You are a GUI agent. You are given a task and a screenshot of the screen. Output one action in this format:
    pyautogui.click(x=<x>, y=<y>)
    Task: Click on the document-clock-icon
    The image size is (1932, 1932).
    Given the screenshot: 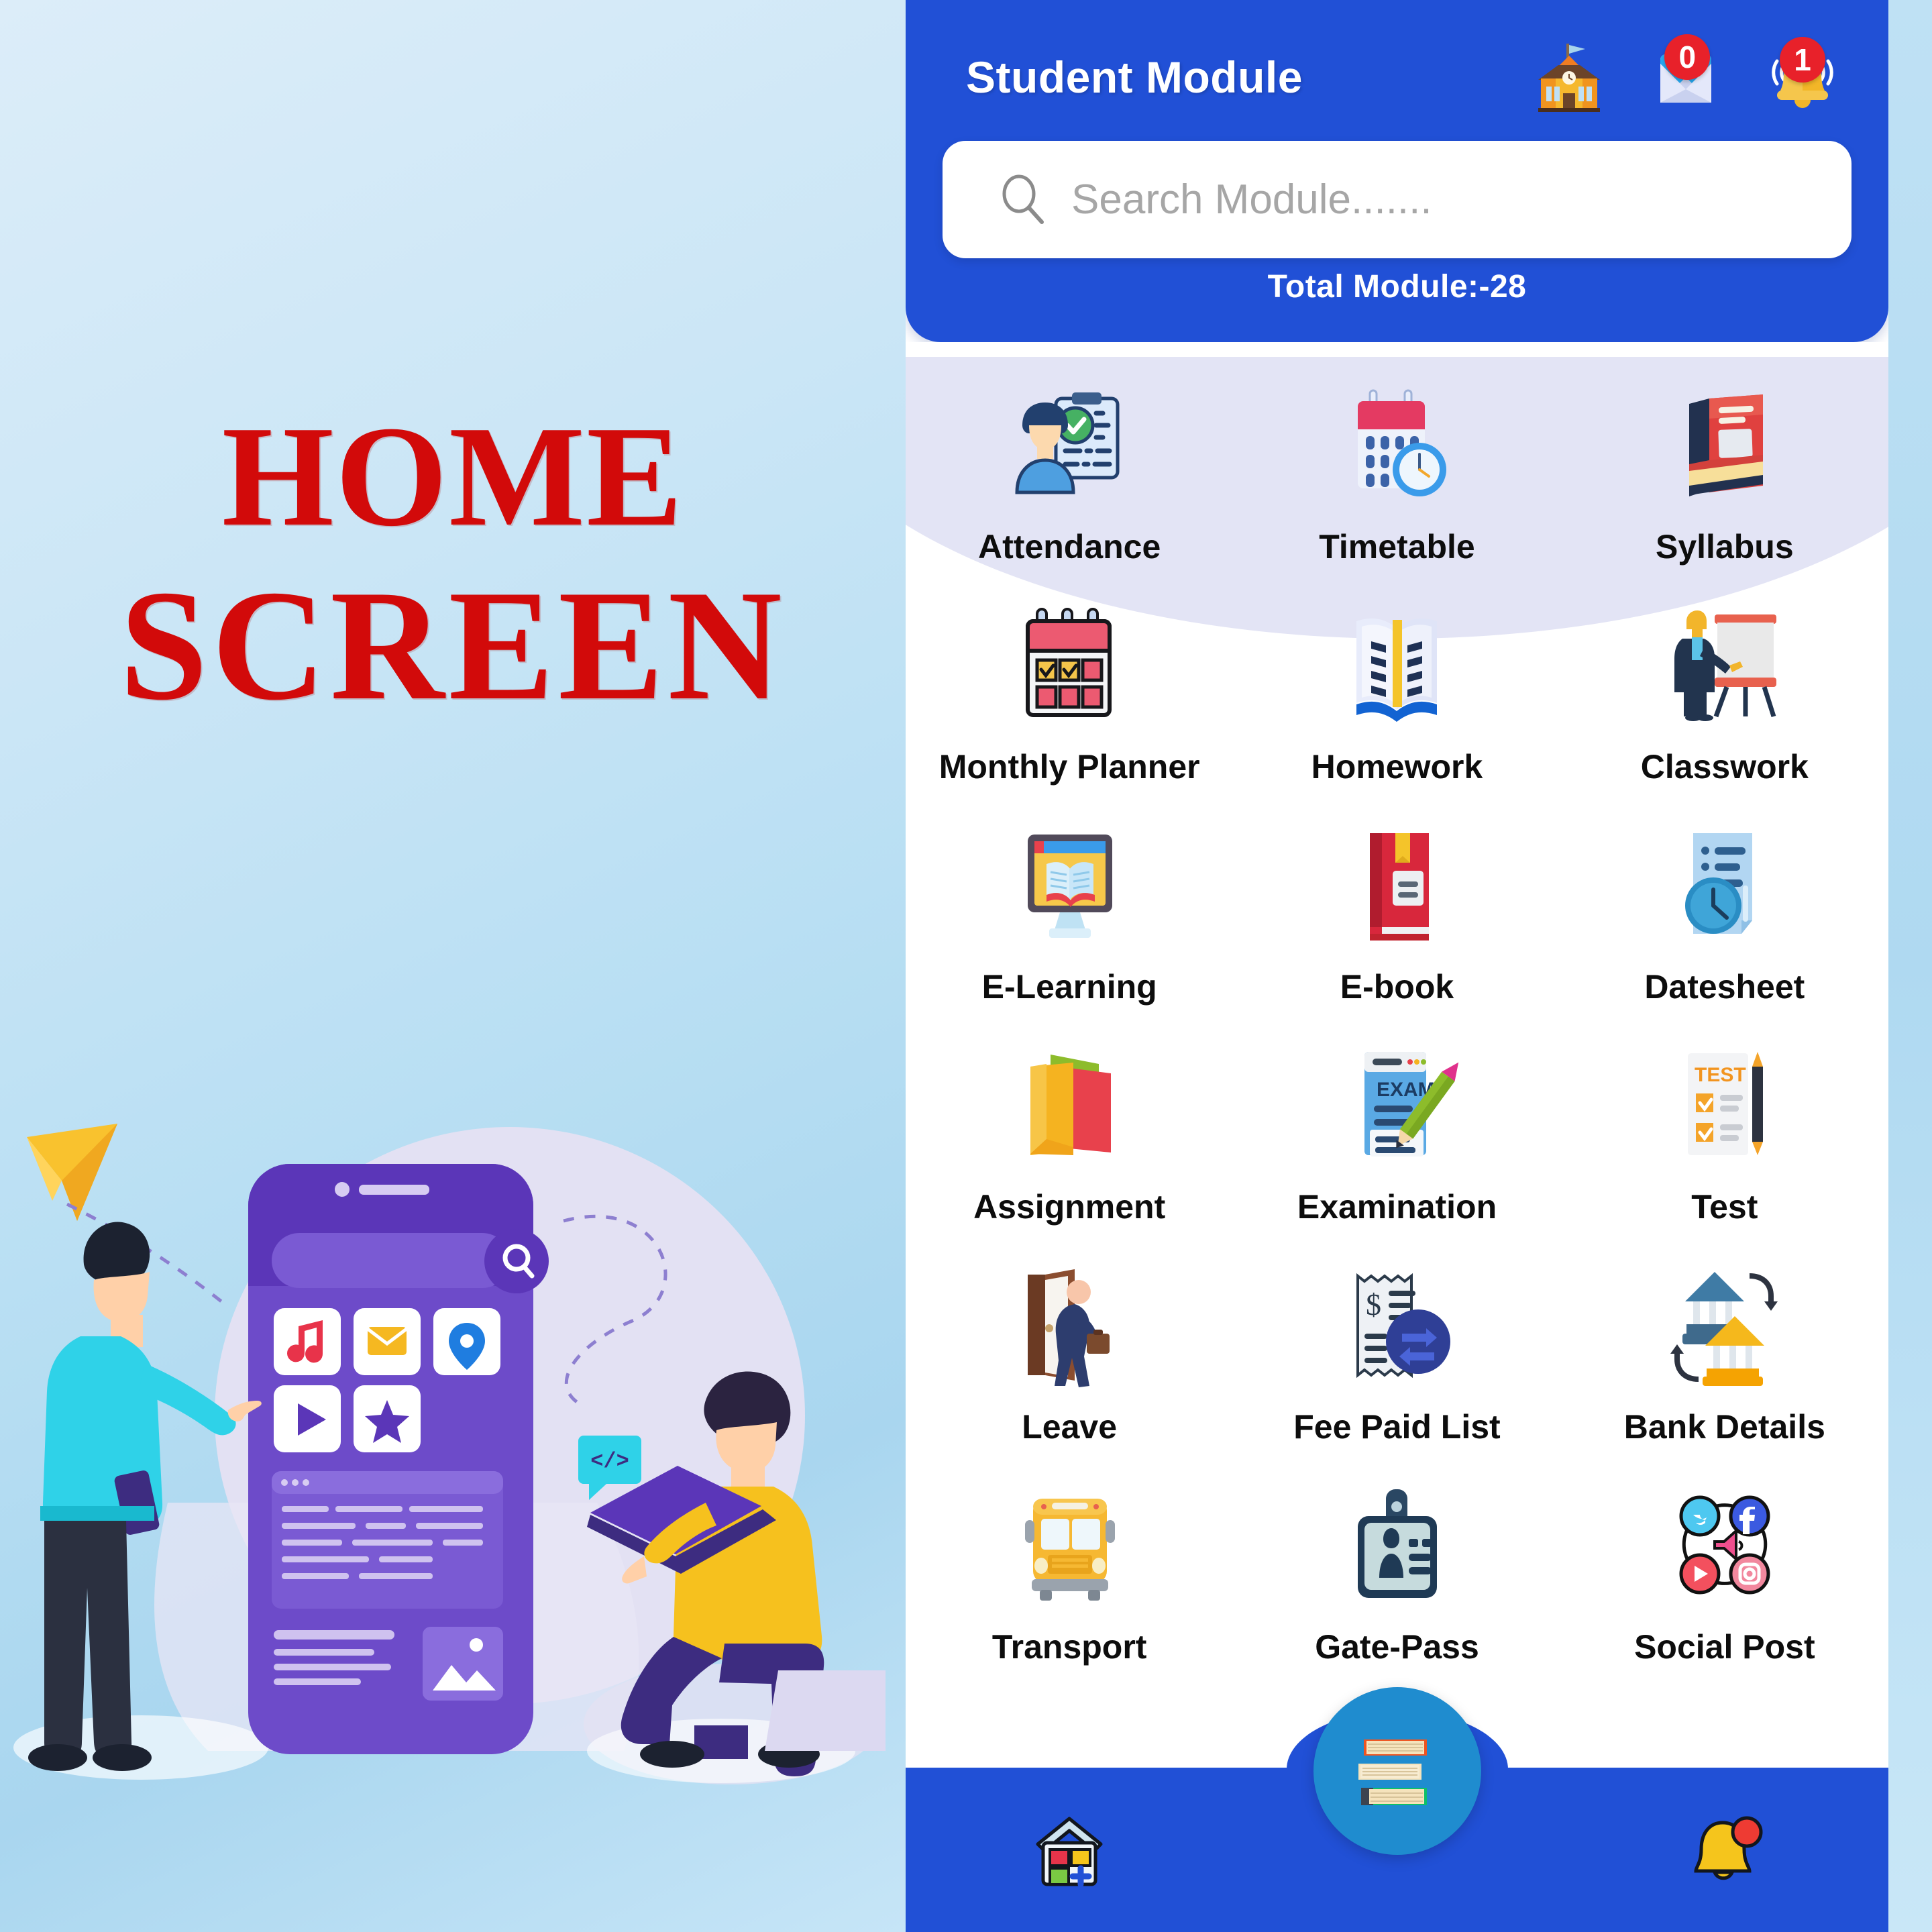 What is the action you would take?
    pyautogui.click(x=1725, y=885)
    